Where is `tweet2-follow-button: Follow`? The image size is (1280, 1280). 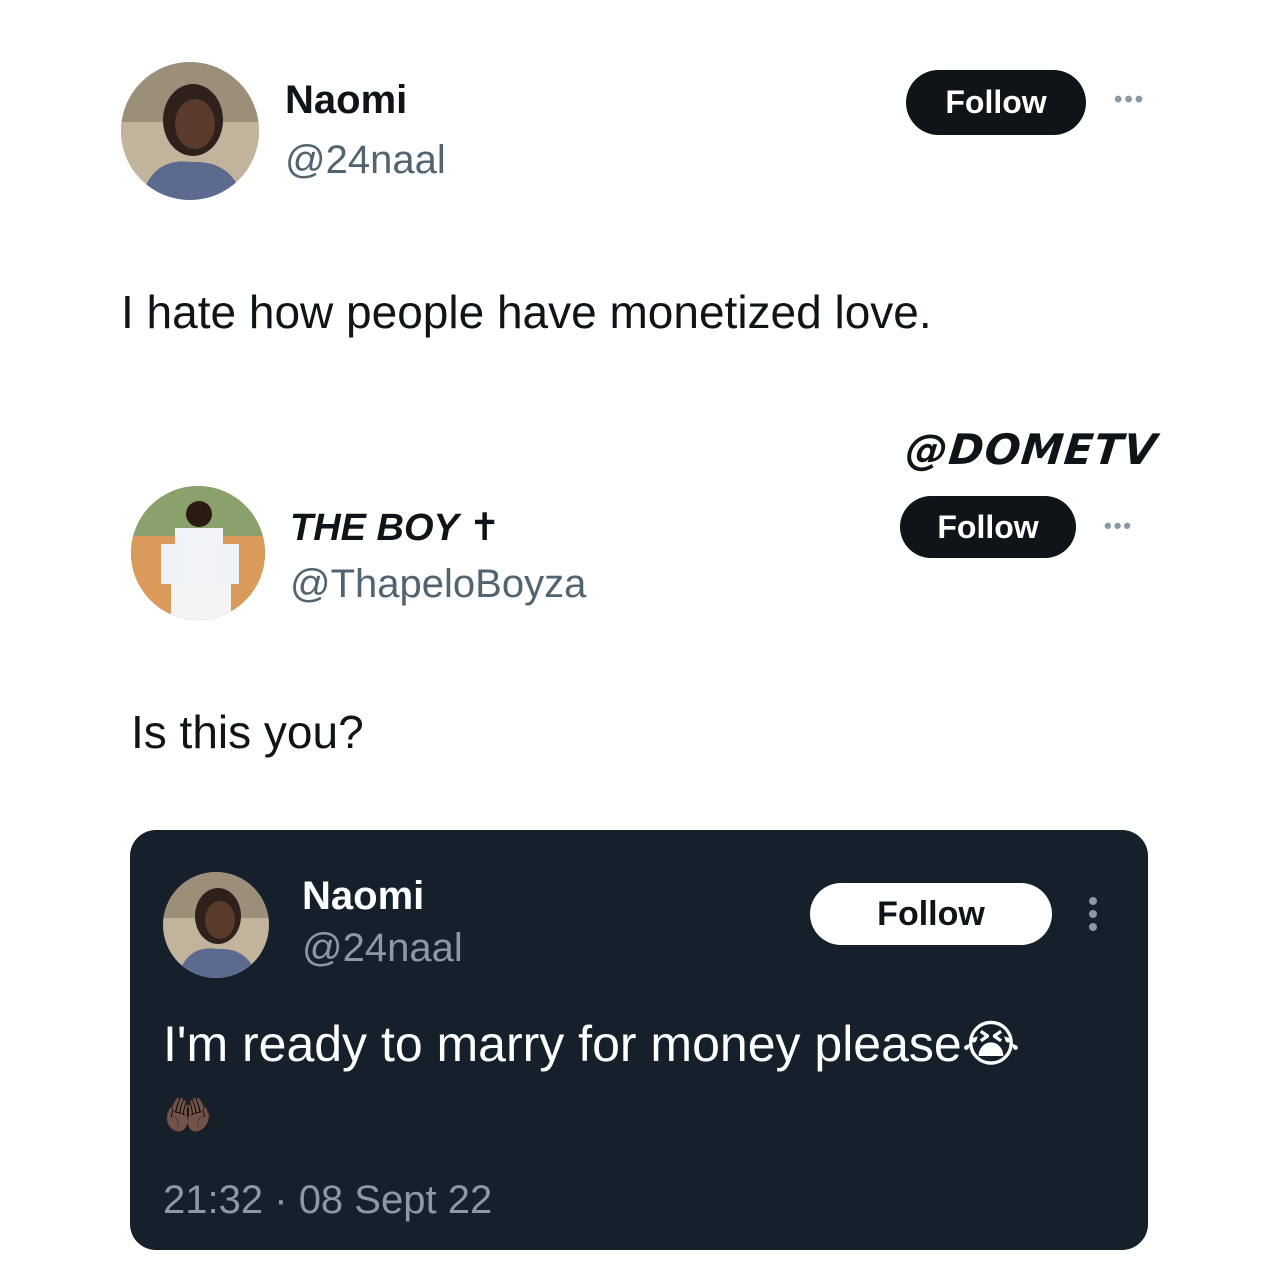 tweet2-follow-button: Follow is located at coordinates (988, 527).